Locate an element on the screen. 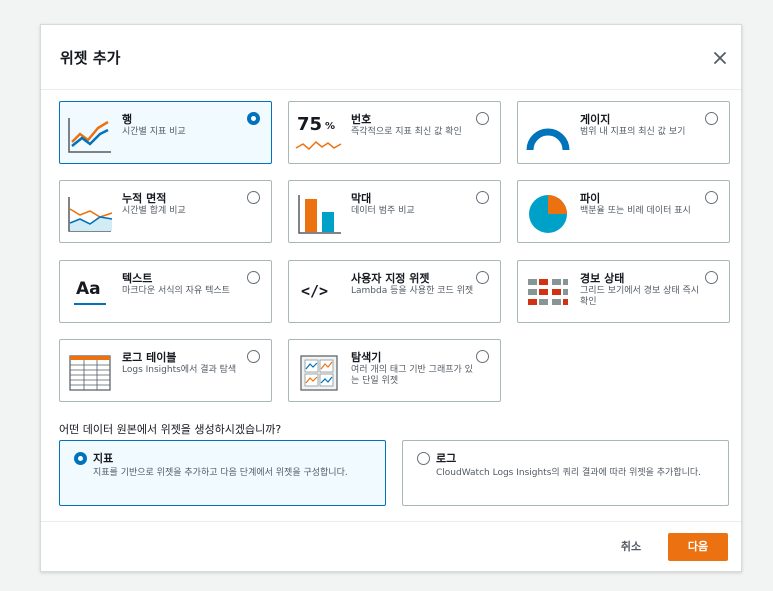 Image resolution: width=773 pixels, height=591 pixels. source-option-metrics: 지표 지표를 기반으로 위젯을 추가하고 다음 단계에서 위젯을 구성합니다. is located at coordinates (222, 473).